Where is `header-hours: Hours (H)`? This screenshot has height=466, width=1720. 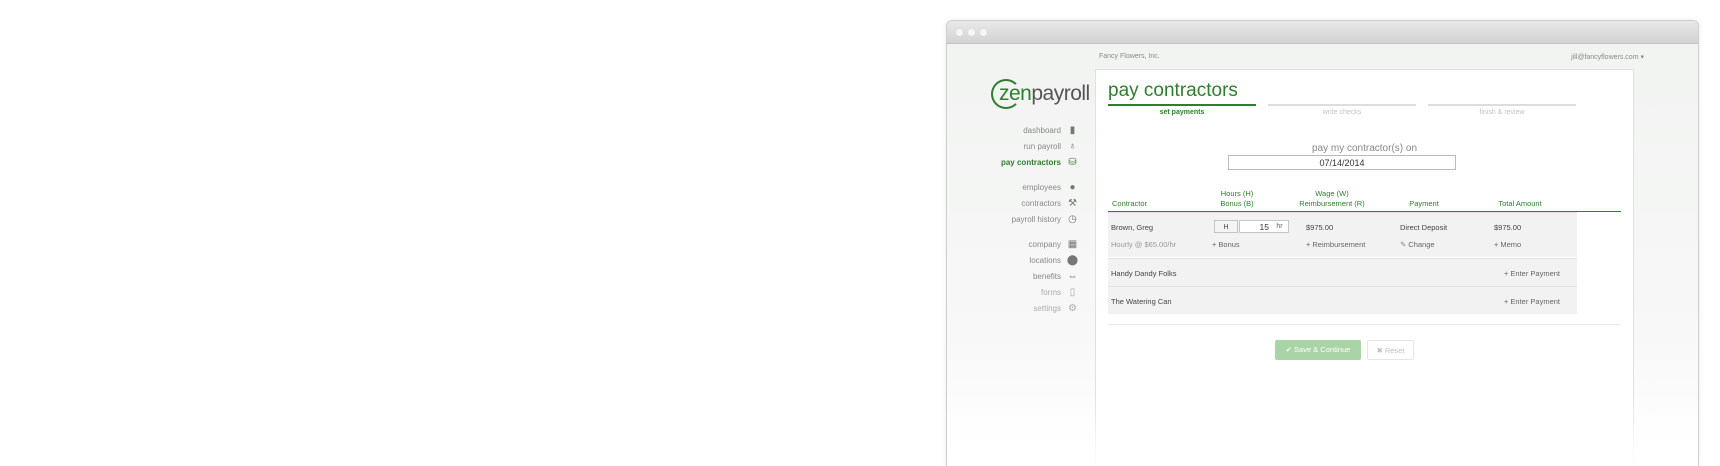
header-hours: Hours (H) is located at coordinates (1237, 193).